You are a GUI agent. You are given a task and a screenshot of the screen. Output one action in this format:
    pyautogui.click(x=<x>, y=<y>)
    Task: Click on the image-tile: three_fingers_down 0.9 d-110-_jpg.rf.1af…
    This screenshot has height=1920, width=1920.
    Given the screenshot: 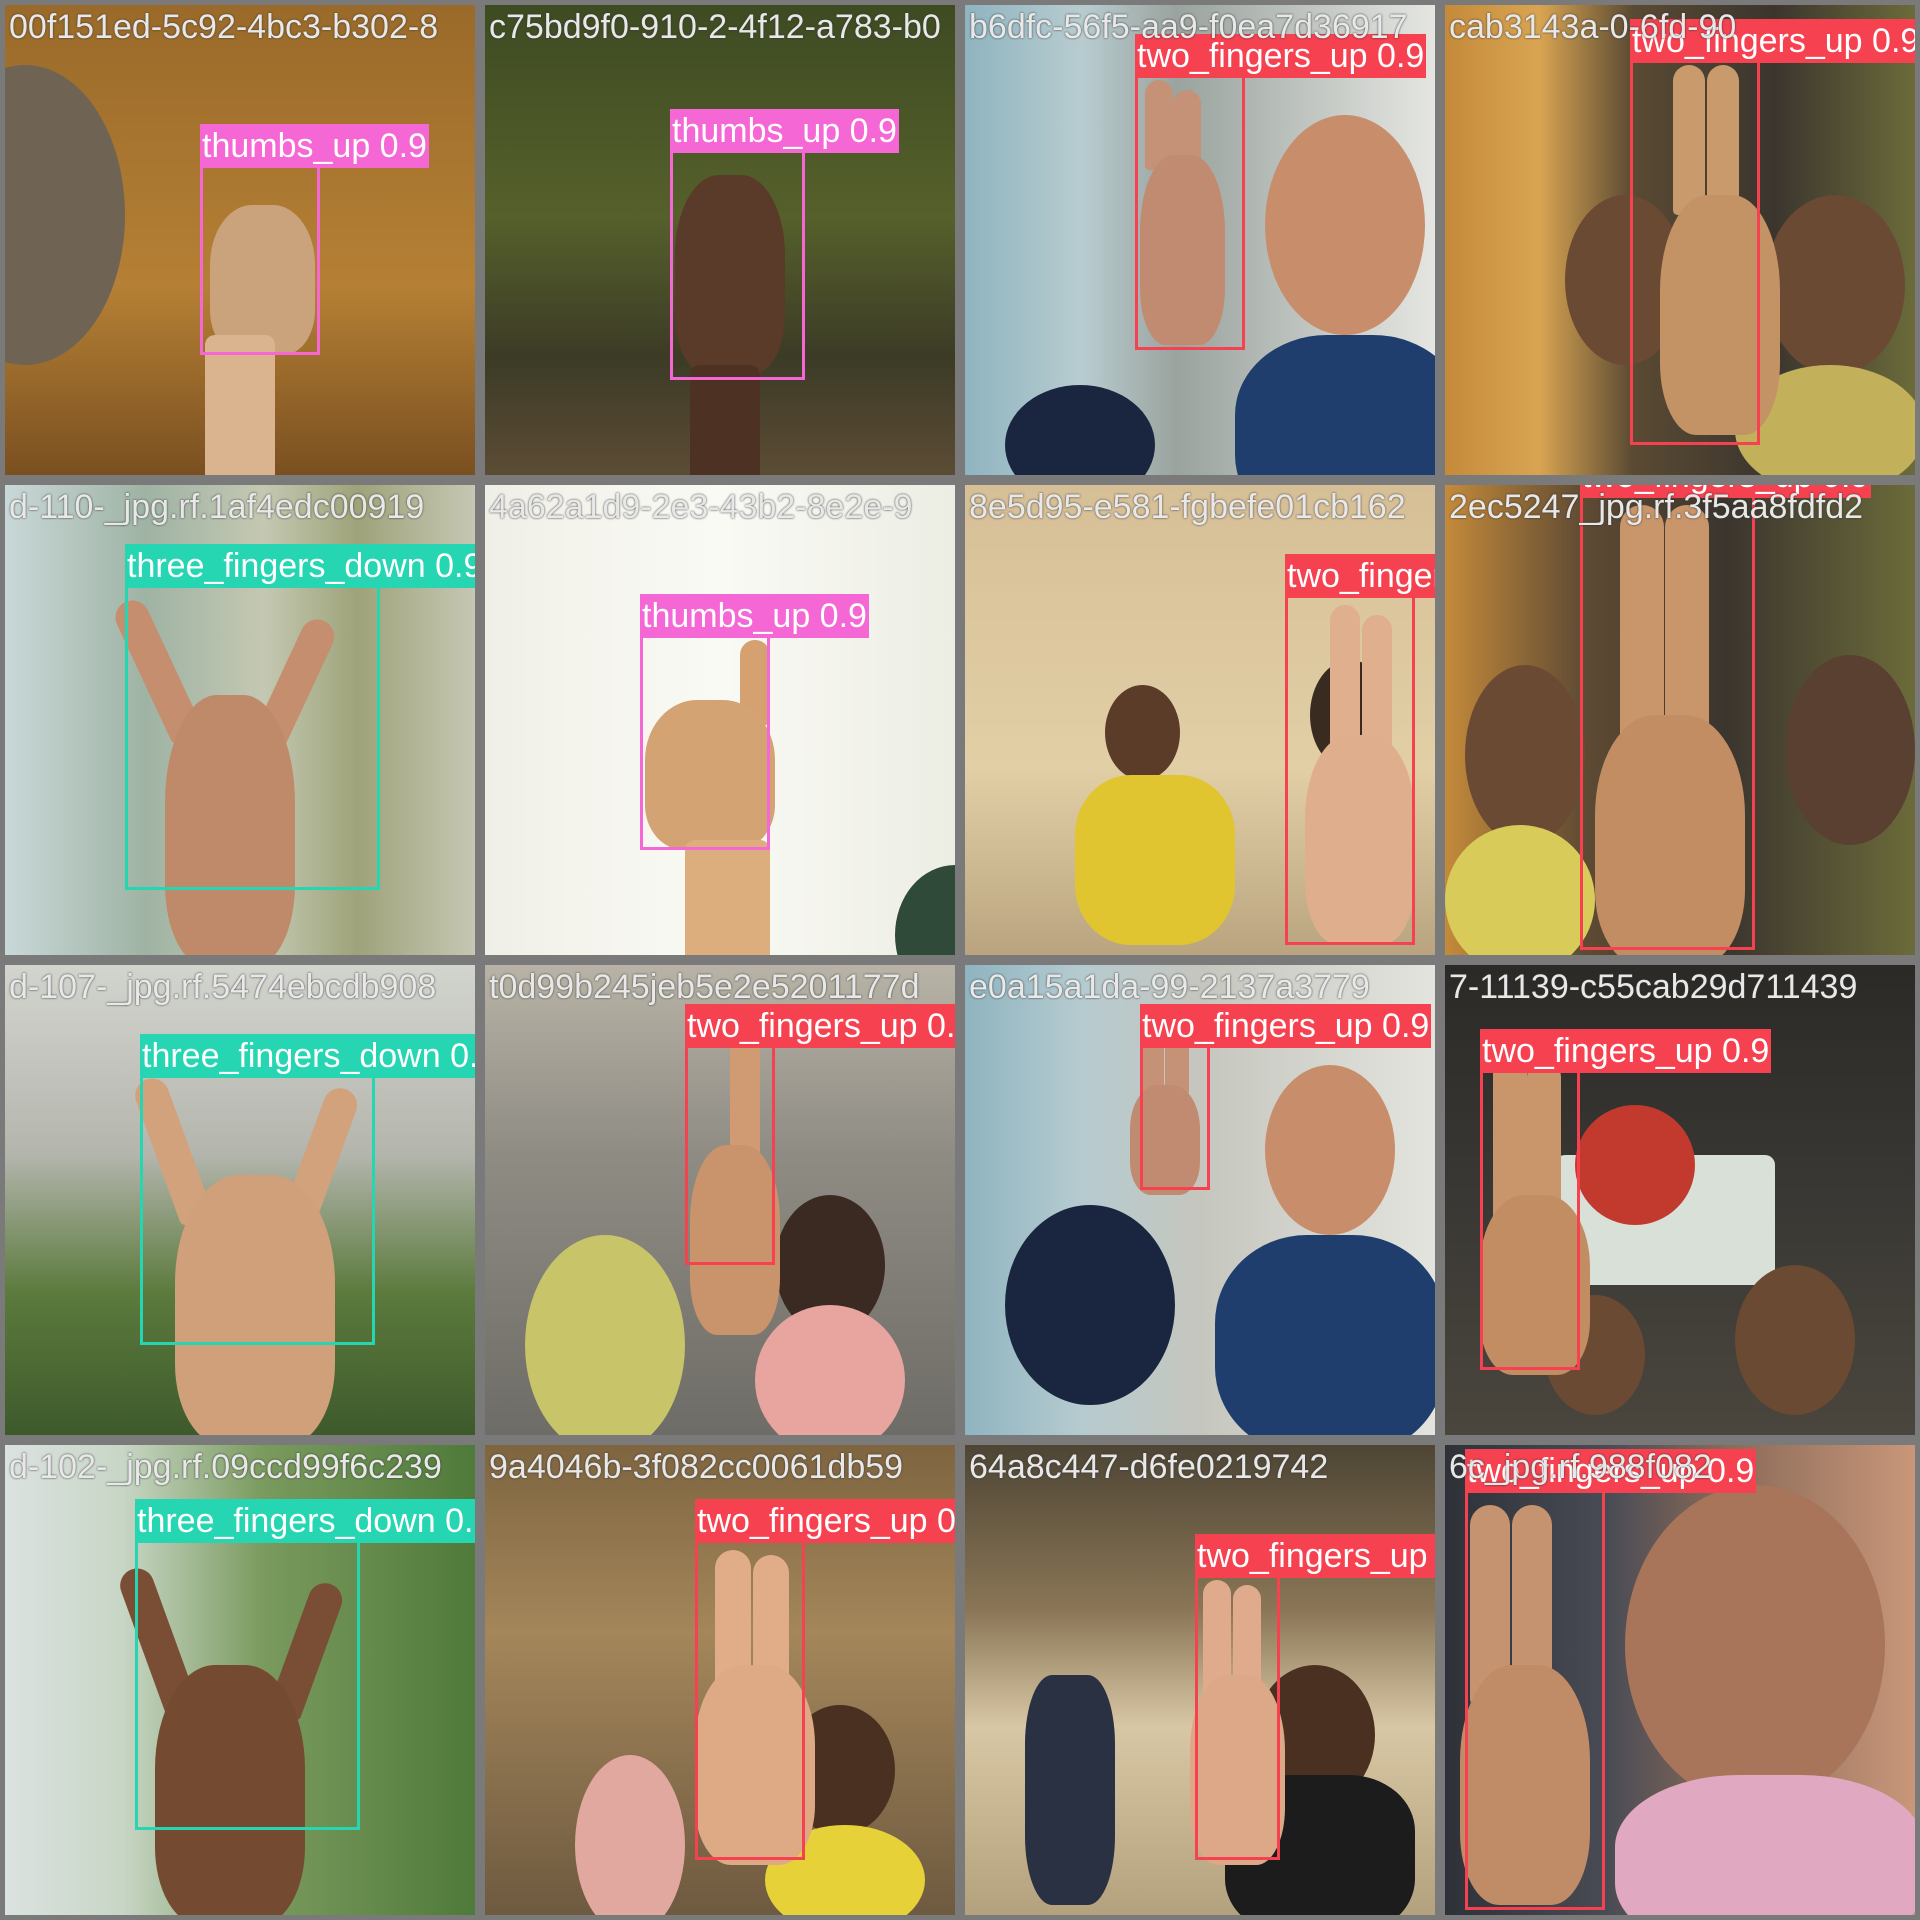 What is the action you would take?
    pyautogui.click(x=240, y=720)
    